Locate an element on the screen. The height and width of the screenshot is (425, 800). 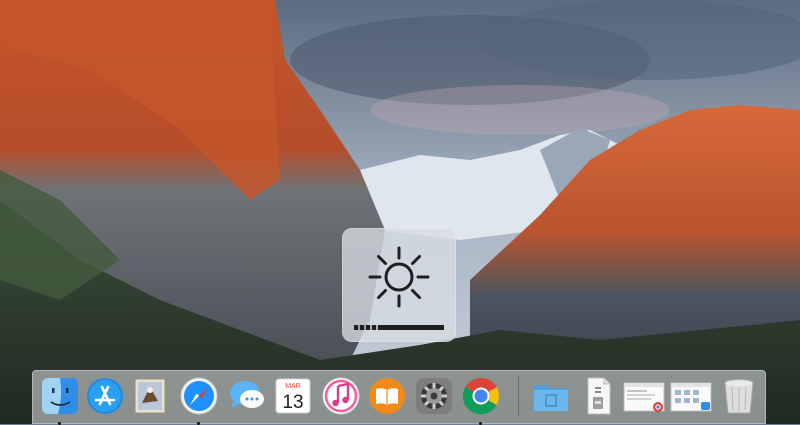
dock-item-itunes is located at coordinates (341, 396).